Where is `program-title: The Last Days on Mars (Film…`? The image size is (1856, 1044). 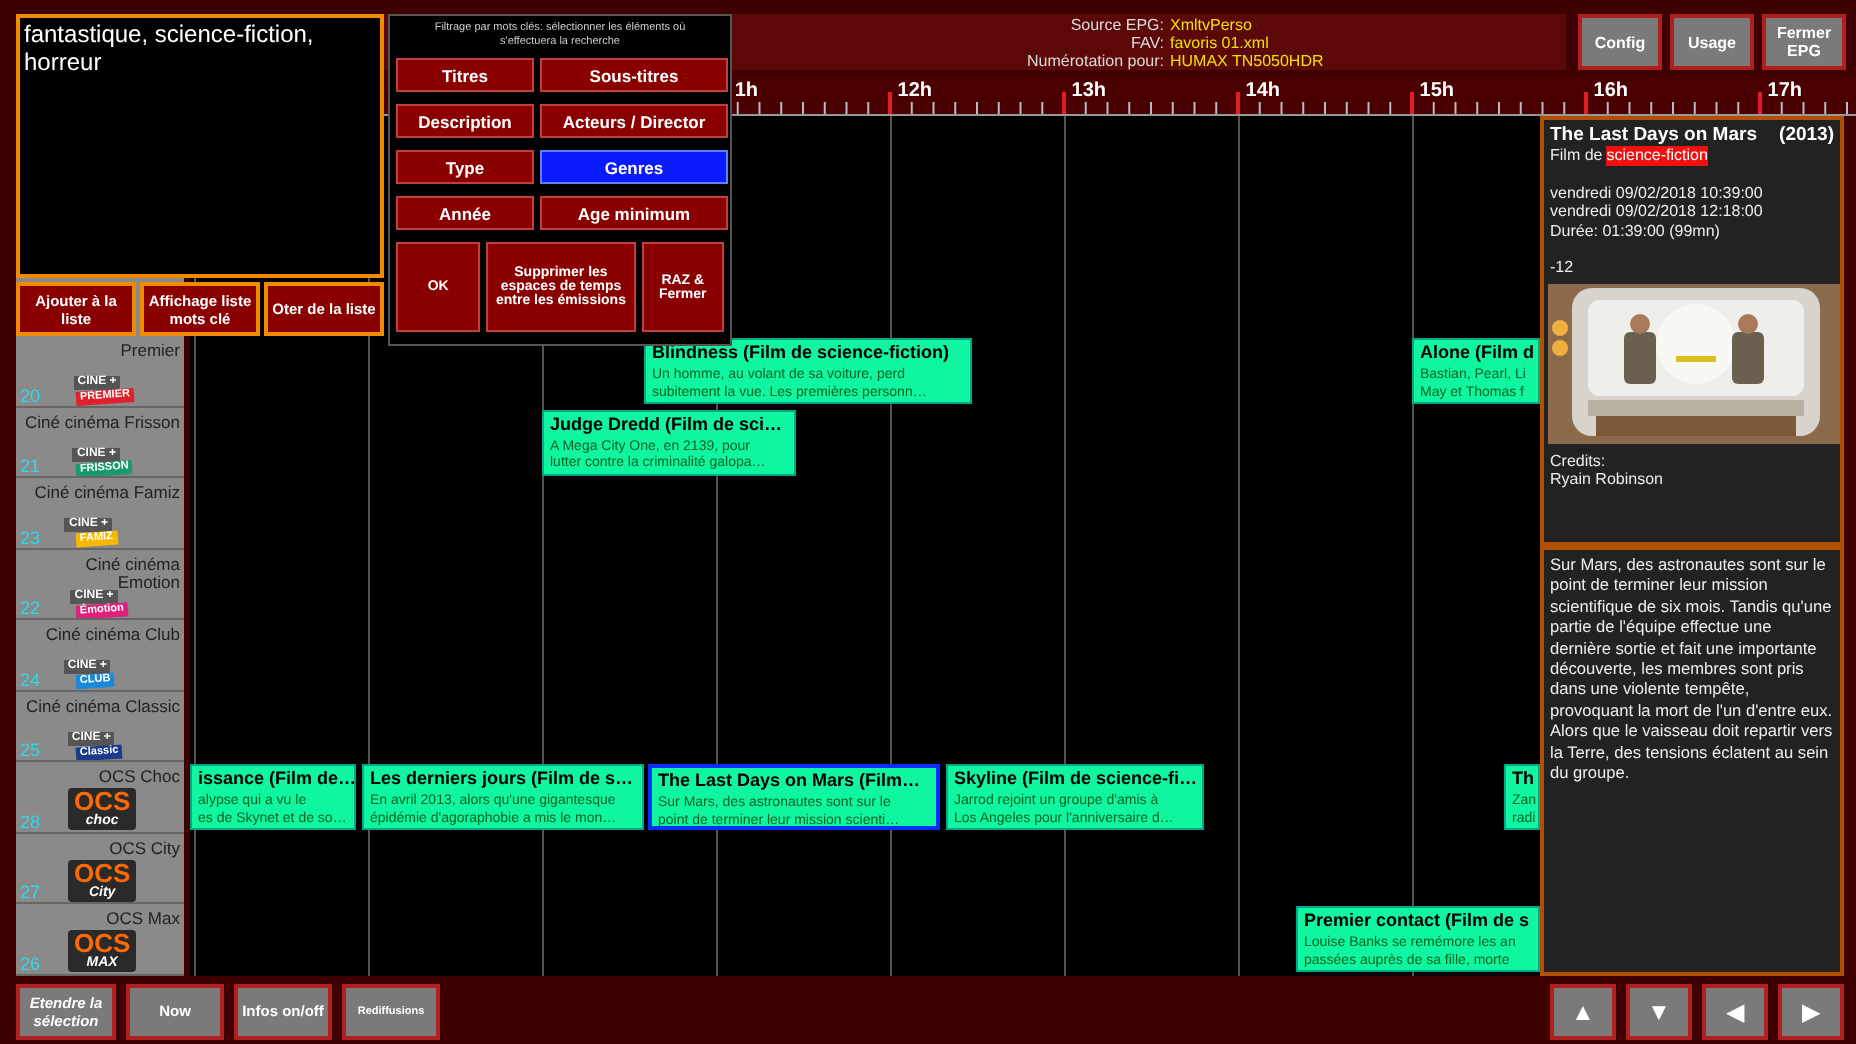
program-title: The Last Days on Mars (Film… is located at coordinates (789, 781).